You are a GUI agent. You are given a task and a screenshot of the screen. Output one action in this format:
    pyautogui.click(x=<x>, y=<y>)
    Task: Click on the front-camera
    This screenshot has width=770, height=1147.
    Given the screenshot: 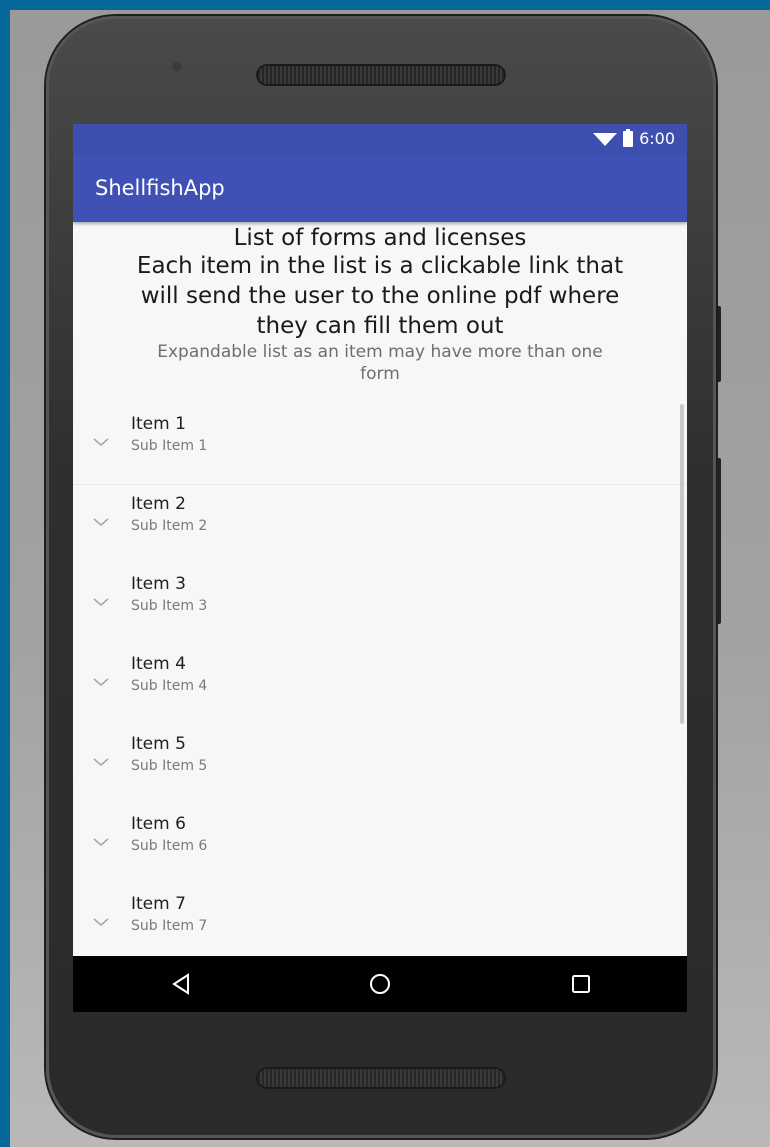 What is the action you would take?
    pyautogui.click(x=177, y=67)
    